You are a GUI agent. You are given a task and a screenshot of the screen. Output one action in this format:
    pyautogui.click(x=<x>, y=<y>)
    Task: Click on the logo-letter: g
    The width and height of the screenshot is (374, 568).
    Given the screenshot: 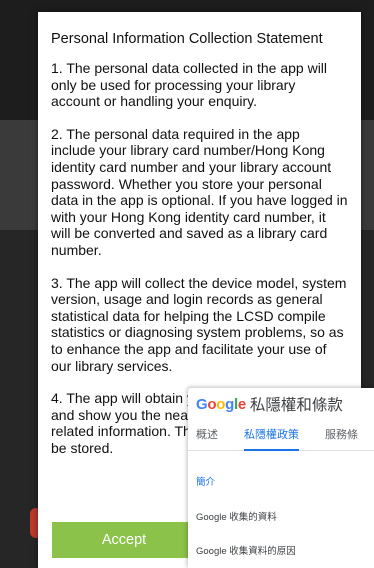 What is the action you would take?
    pyautogui.click(x=229, y=404)
    